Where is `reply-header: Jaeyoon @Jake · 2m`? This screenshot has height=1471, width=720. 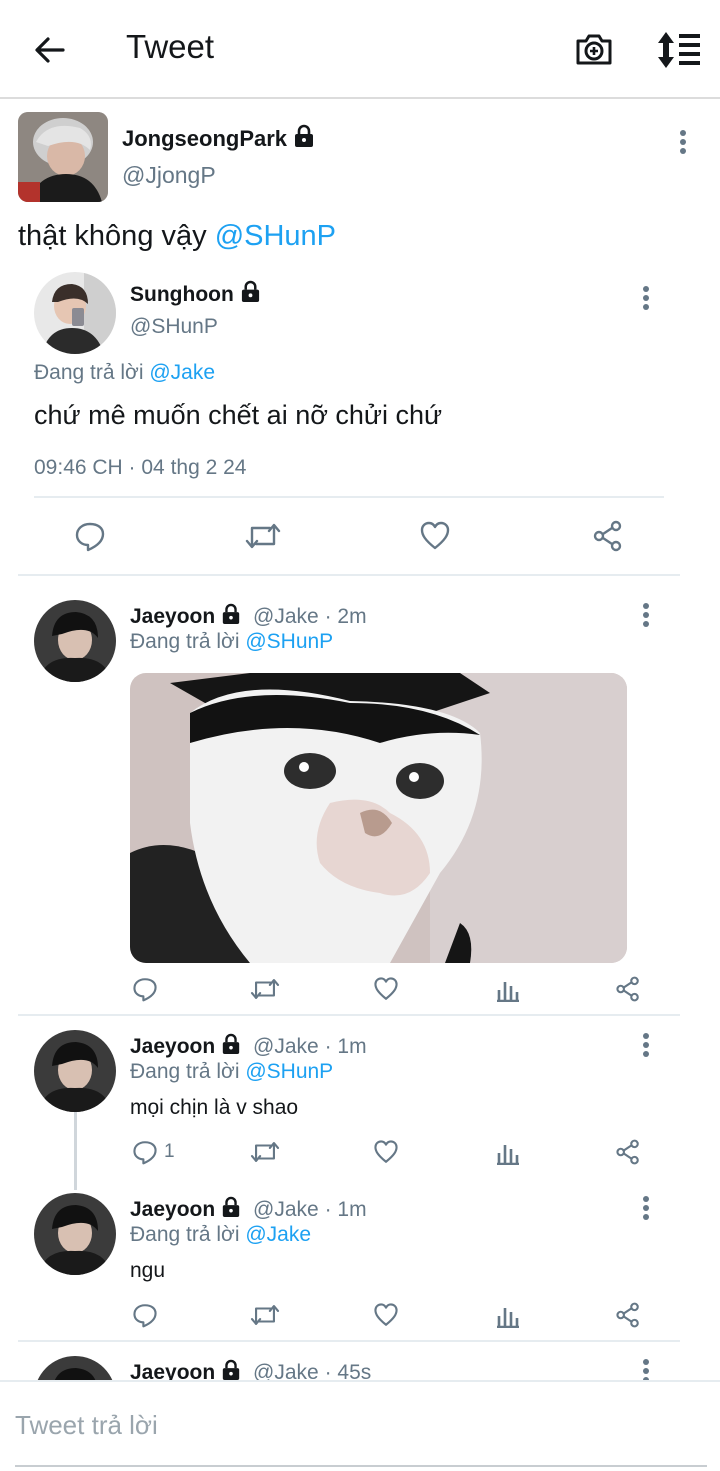
reply-header: Jaeyoon @Jake · 2m is located at coordinates (248, 616).